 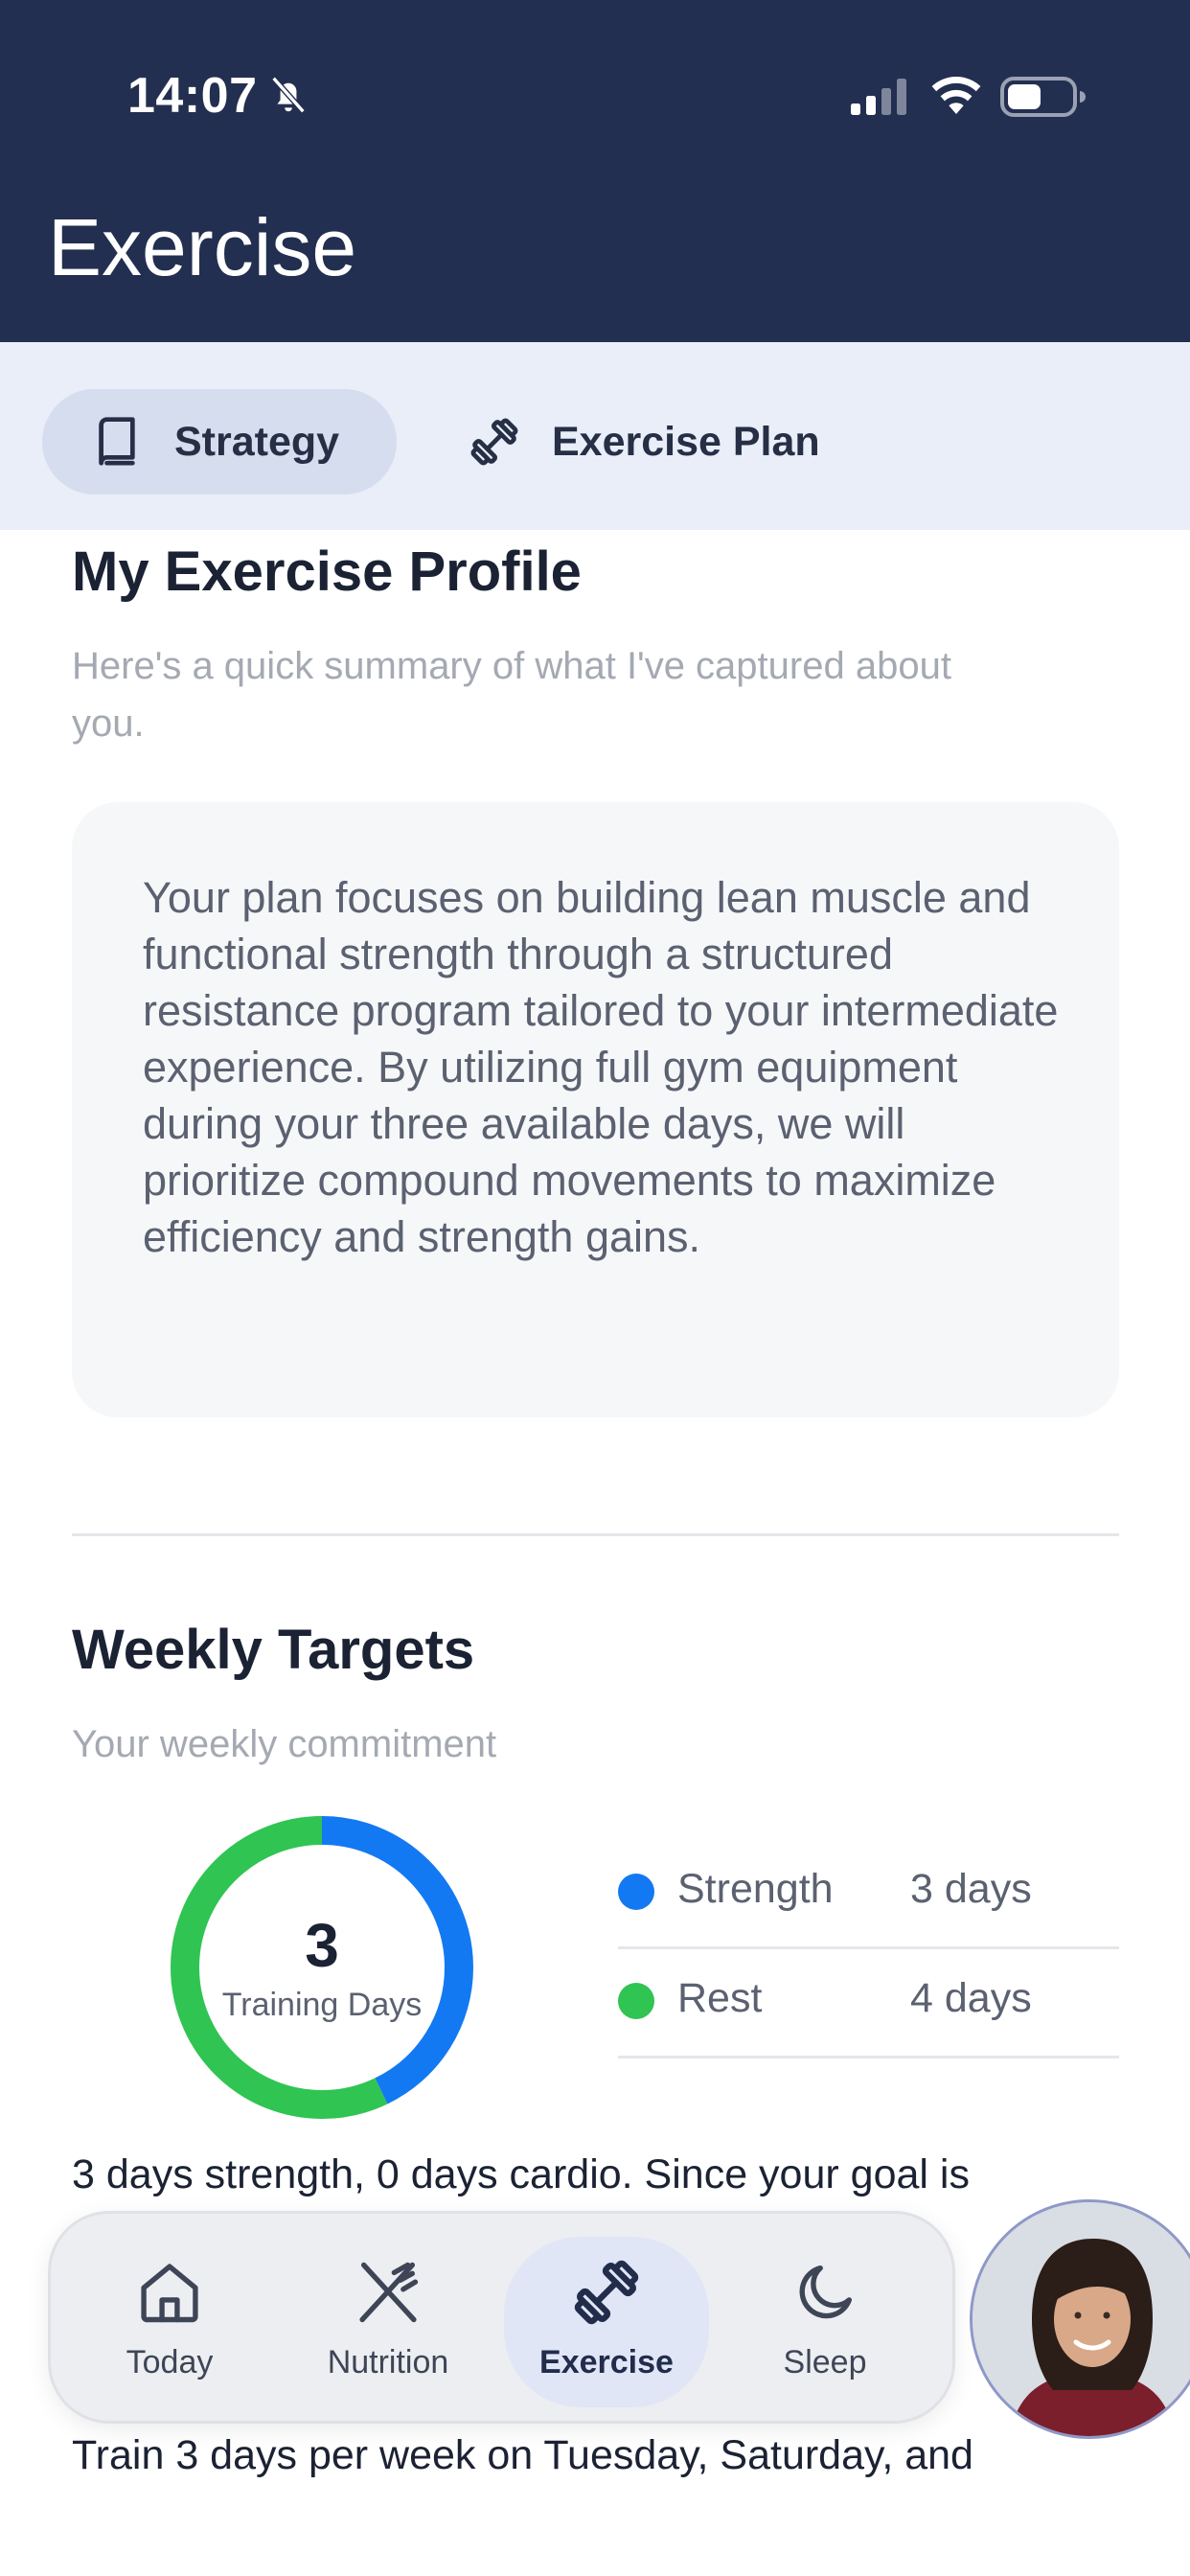 What do you see at coordinates (109, 723) in the screenshot?
I see `profile-subtitle-line-2: you.` at bounding box center [109, 723].